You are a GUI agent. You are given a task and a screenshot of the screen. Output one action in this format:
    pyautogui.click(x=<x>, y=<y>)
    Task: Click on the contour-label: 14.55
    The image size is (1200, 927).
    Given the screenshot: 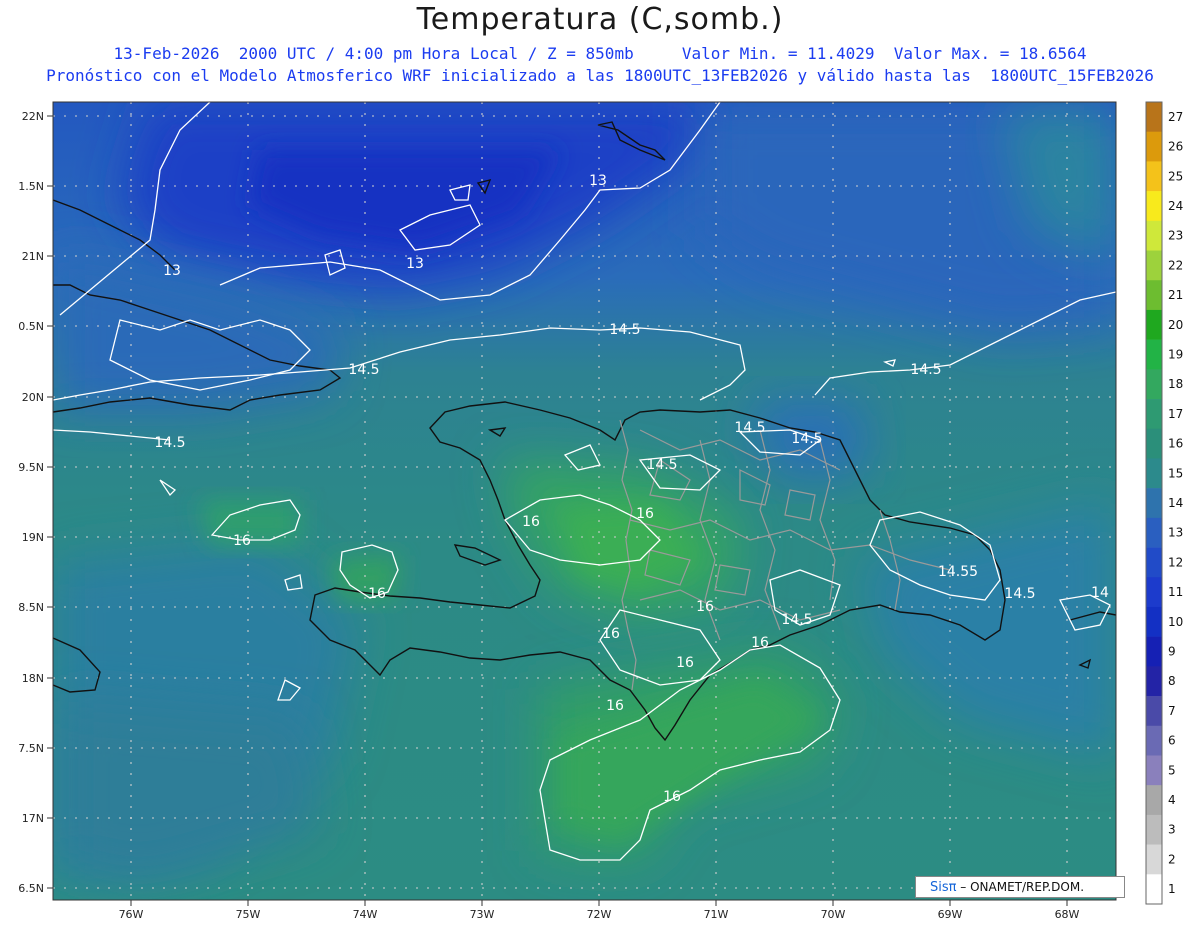 What is the action you would take?
    pyautogui.click(x=958, y=572)
    